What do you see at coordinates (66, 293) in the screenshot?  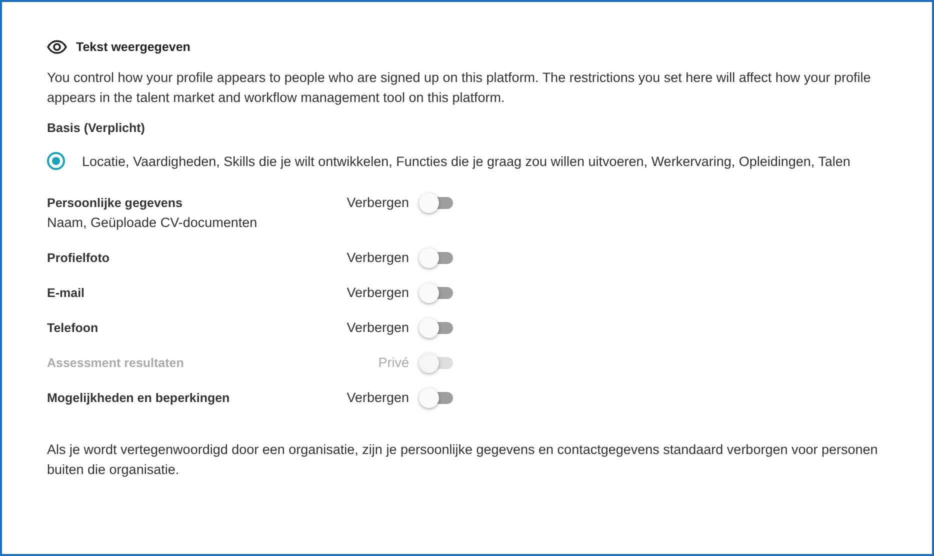 I see `setting-name: E-mail` at bounding box center [66, 293].